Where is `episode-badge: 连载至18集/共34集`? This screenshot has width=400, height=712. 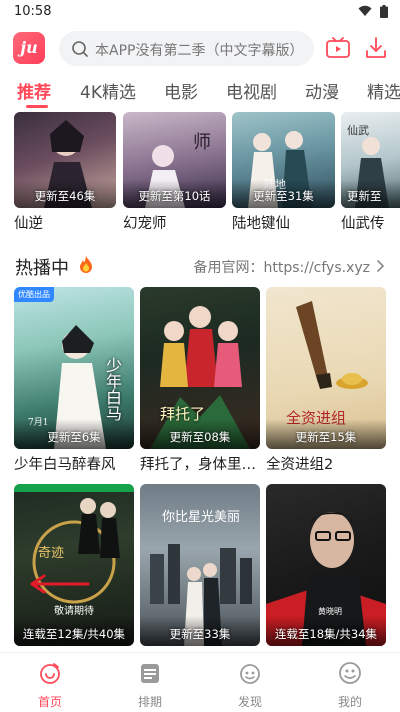
episode-badge: 连载至18集/共34集 is located at coordinates (326, 634).